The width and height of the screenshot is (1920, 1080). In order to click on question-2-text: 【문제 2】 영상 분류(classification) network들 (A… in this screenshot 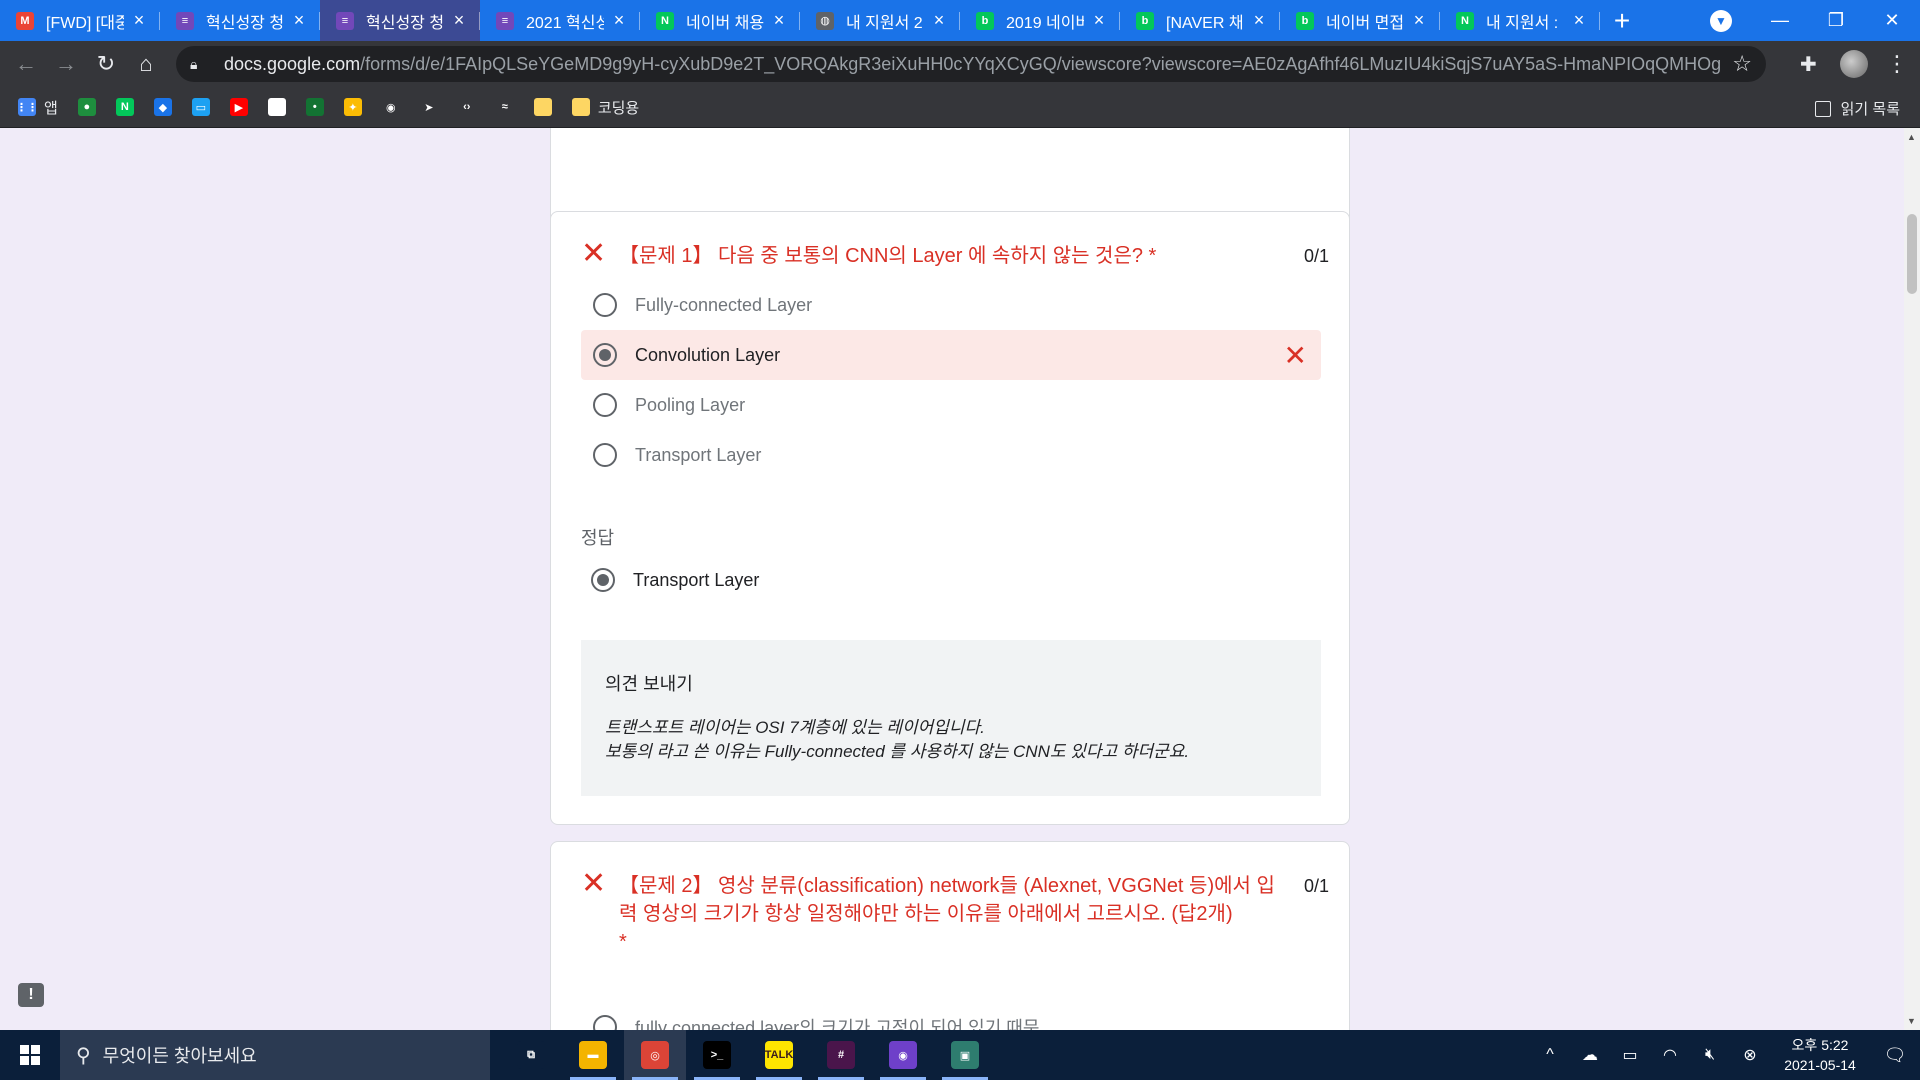, I will do `click(947, 900)`.